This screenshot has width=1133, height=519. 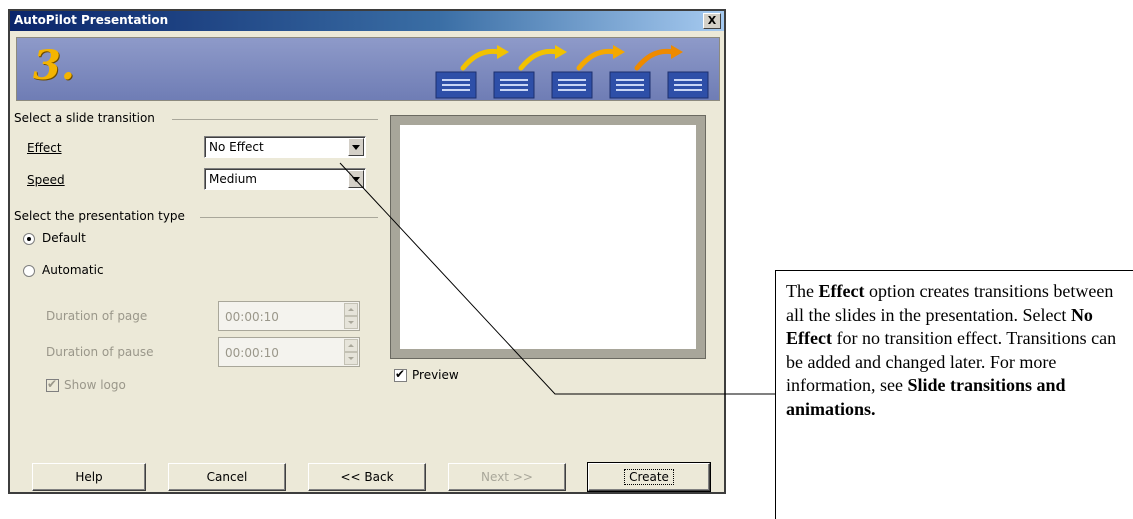 I want to click on callout-bold-1: Effect, so click(x=841, y=291).